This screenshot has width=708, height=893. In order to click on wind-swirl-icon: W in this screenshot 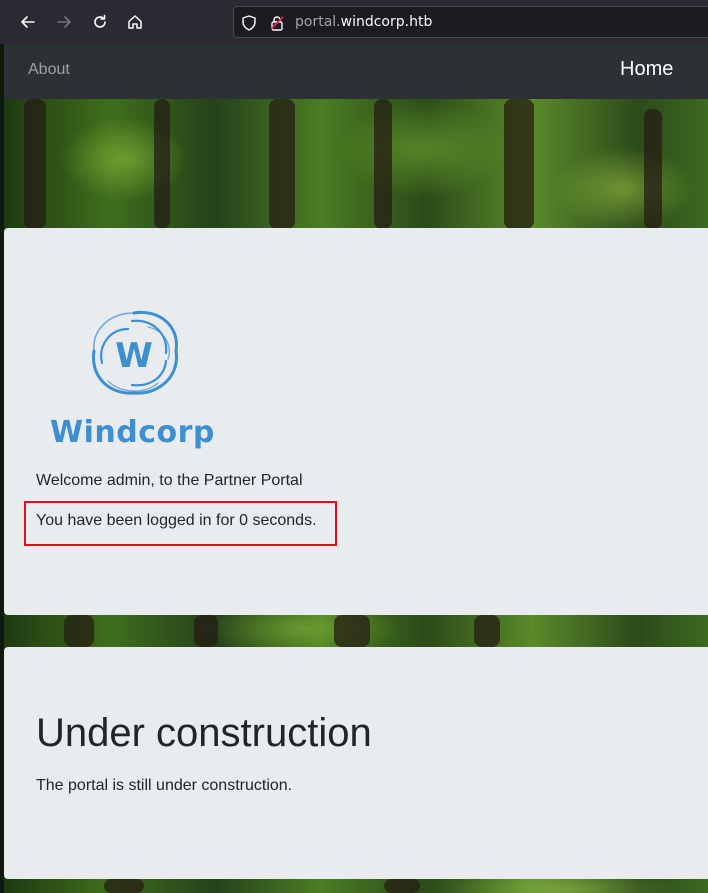, I will do `click(134, 352)`.